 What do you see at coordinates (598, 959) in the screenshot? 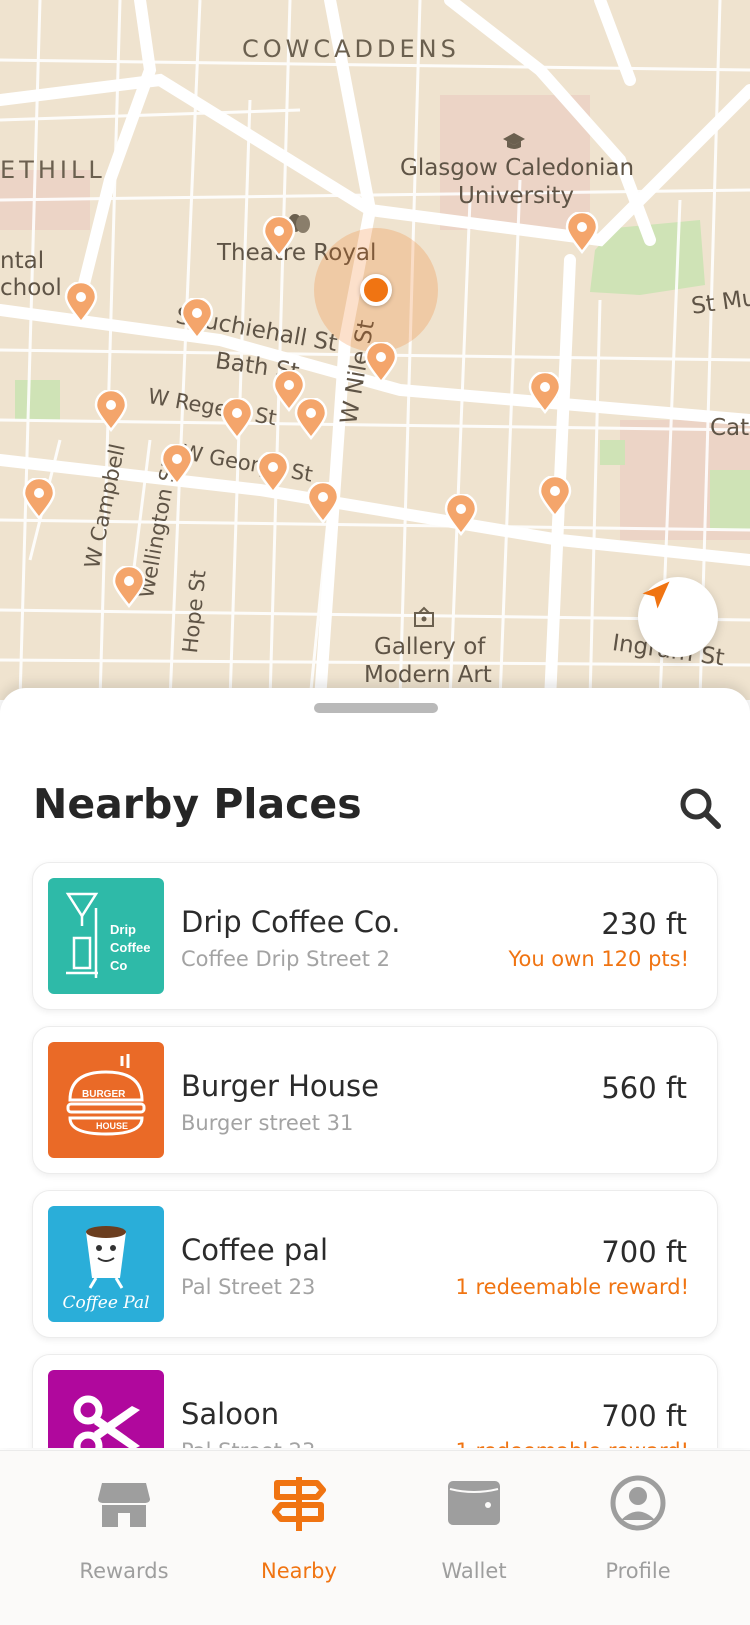
I see `place-points-note: You own 120 pts!` at bounding box center [598, 959].